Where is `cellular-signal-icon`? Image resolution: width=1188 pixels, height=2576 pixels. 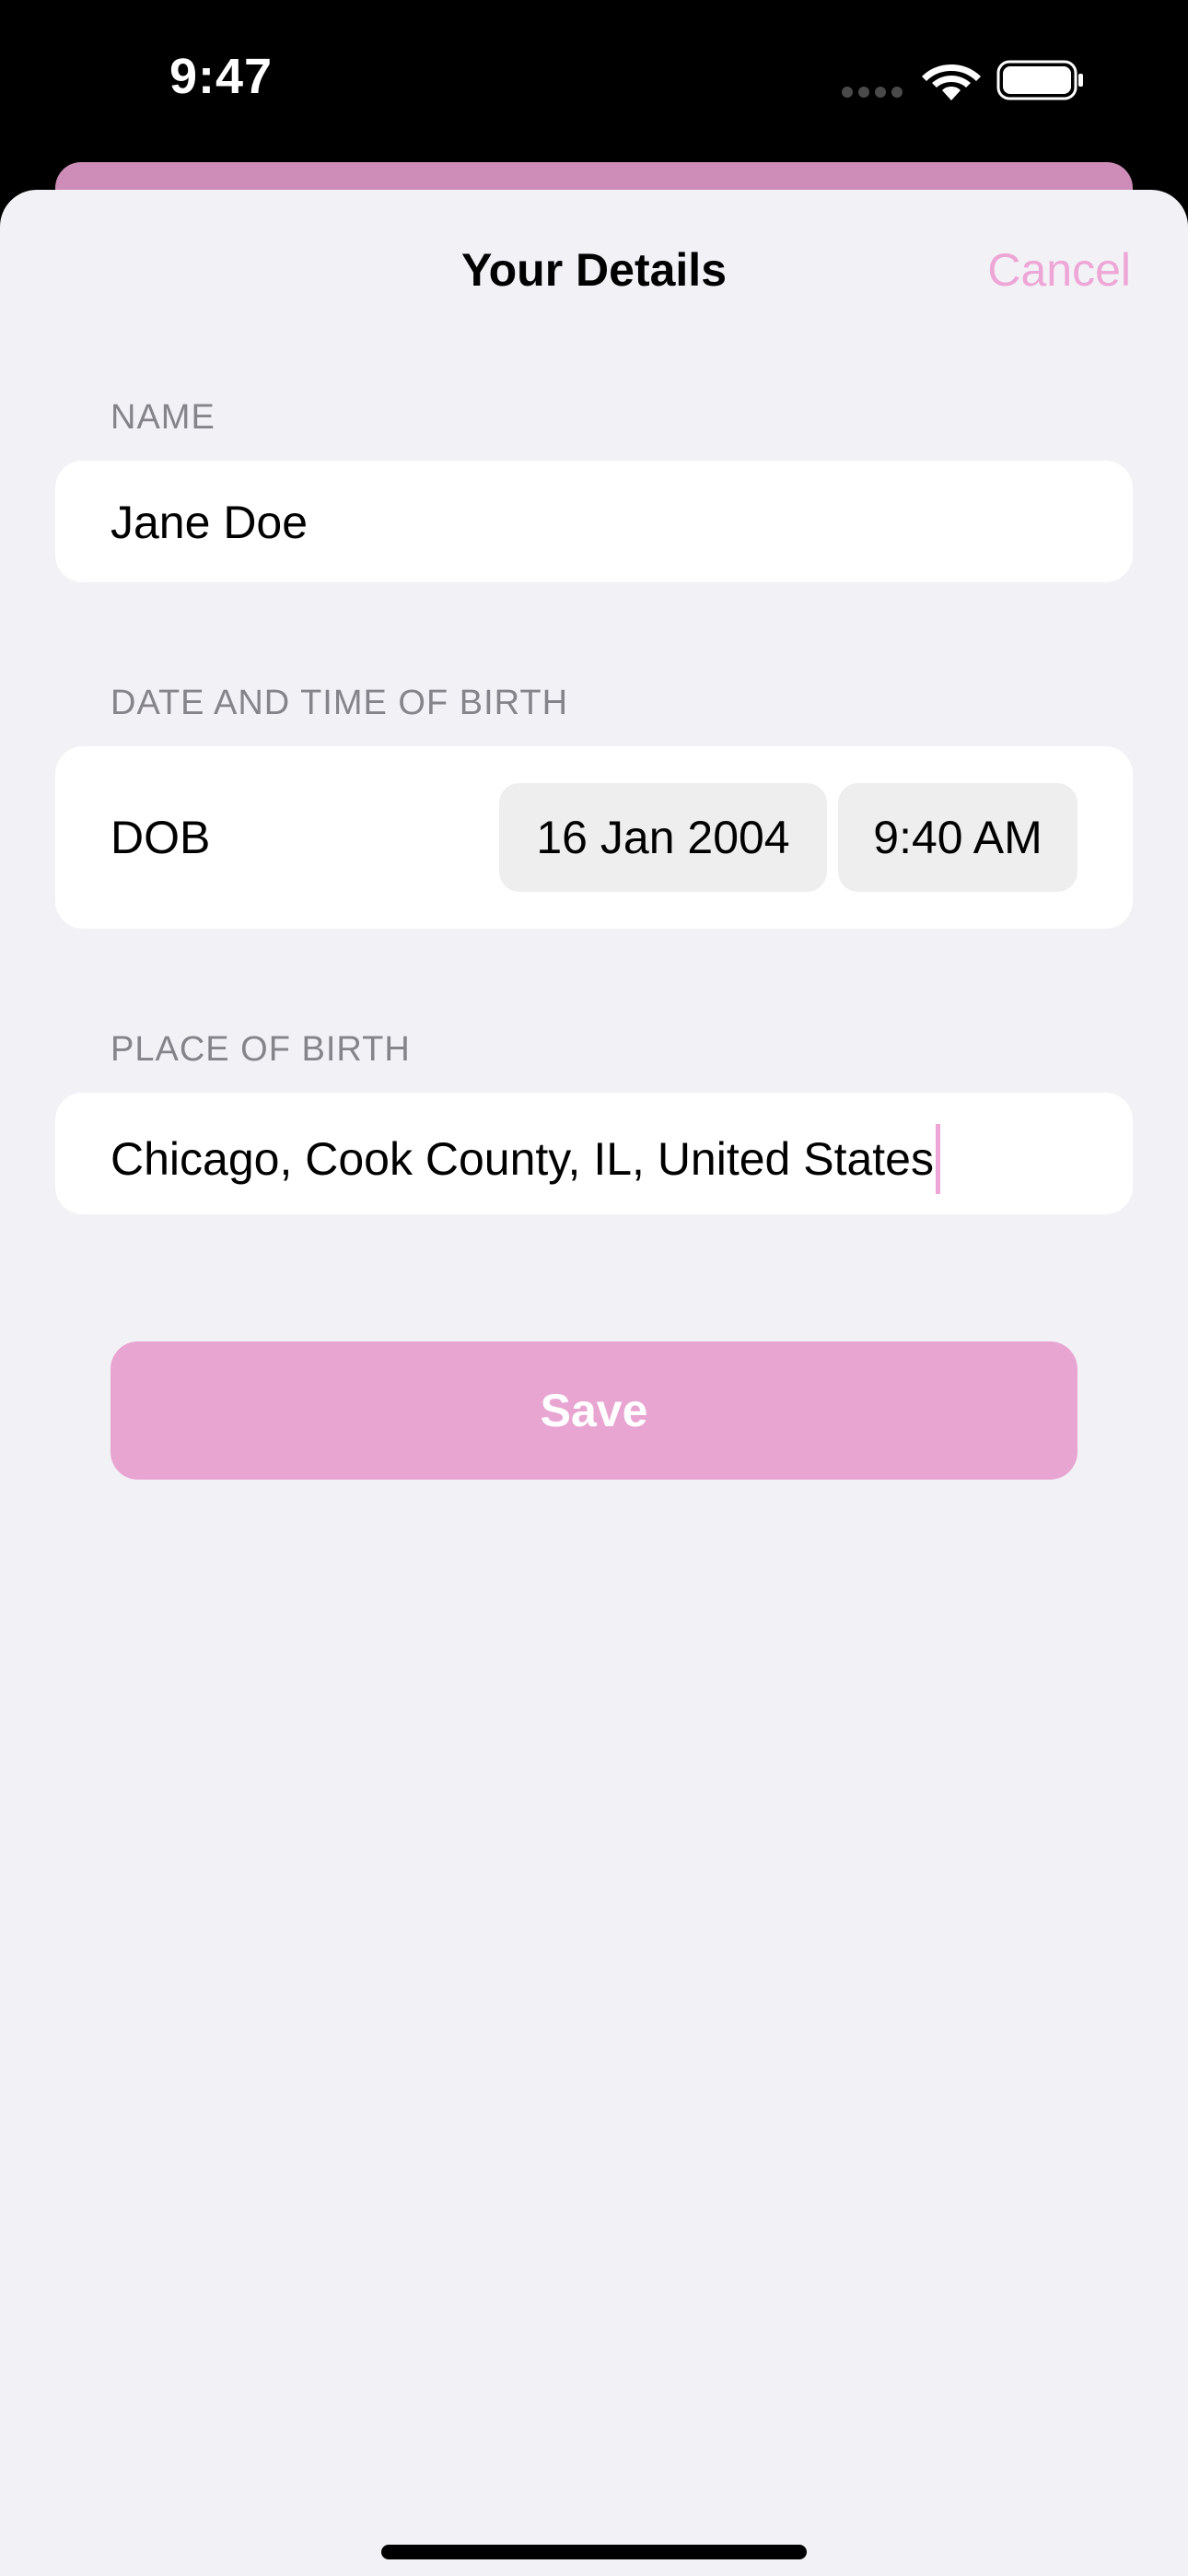
cellular-signal-icon is located at coordinates (872, 92).